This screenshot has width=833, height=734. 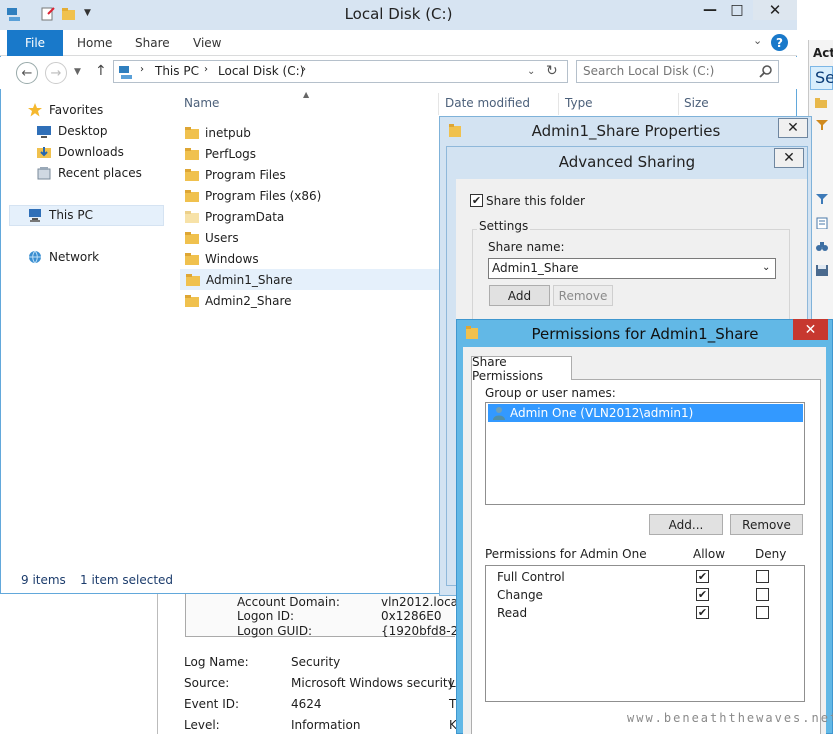 What do you see at coordinates (245, 216) in the screenshot?
I see `file-name: ProgramData` at bounding box center [245, 216].